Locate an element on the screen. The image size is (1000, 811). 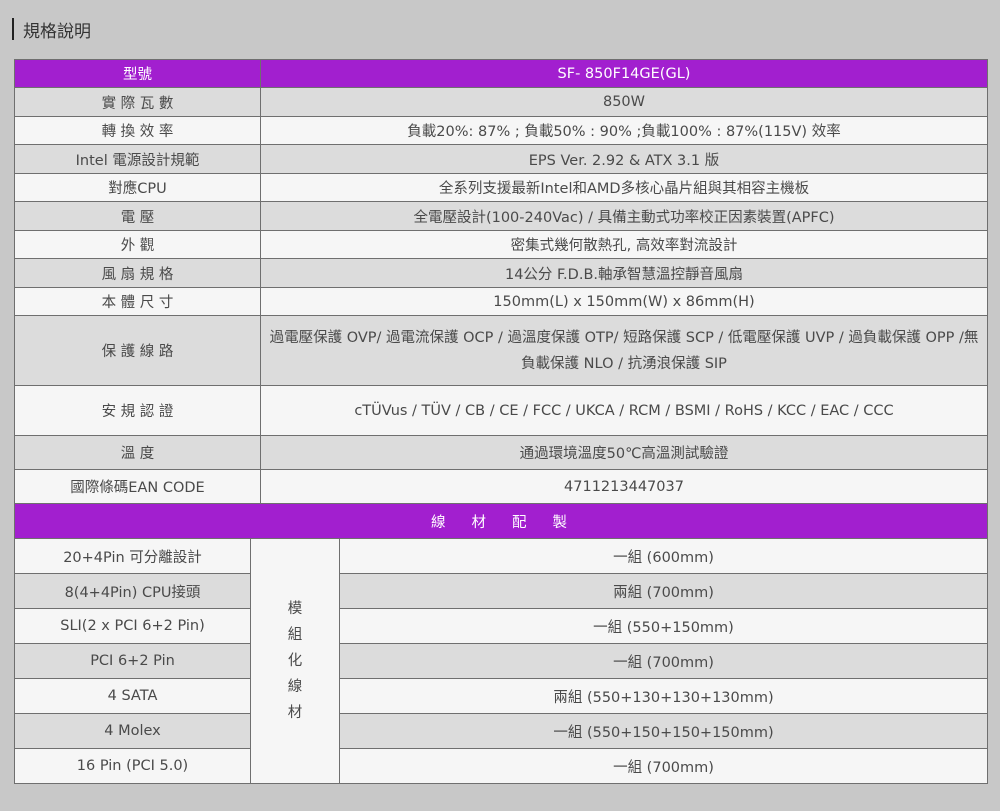
spec-value: EPS Ver. 2.92 & ATX 3.1 版 is located at coordinates (624, 159).